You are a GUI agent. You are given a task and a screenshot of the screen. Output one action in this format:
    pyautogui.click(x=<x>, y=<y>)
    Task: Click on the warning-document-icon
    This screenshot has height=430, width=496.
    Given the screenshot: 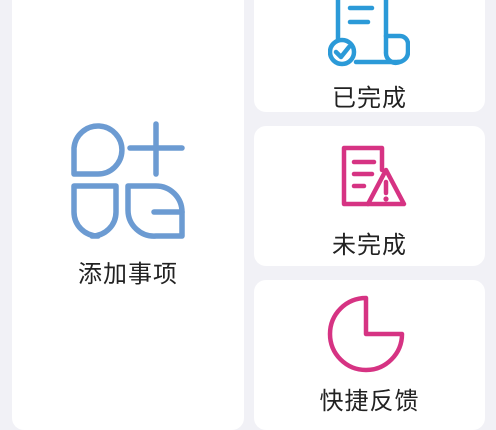 What is the action you would take?
    pyautogui.click(x=374, y=176)
    